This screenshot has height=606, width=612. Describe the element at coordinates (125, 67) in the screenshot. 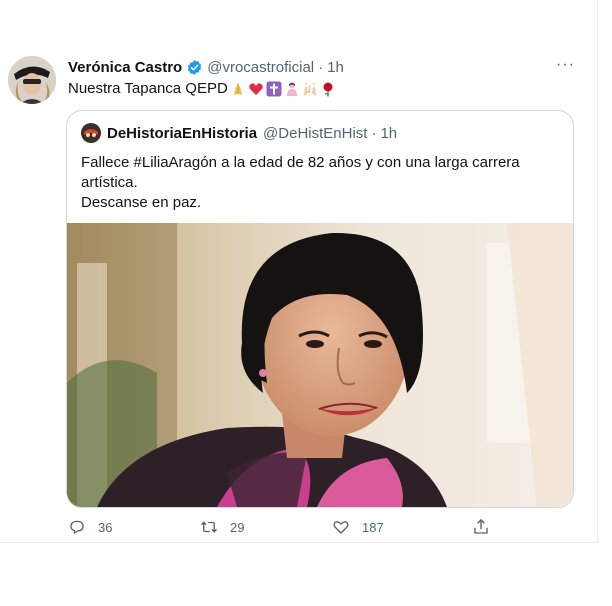

I see `author-name: Verónica Castro` at that location.